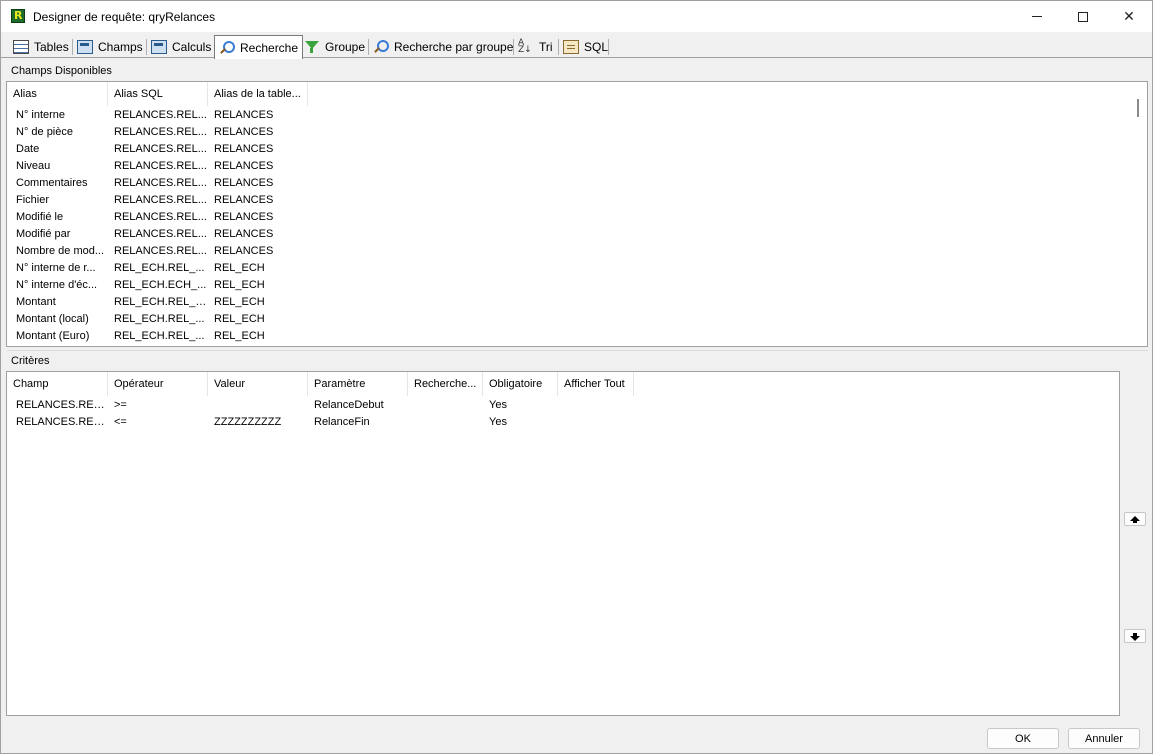 The image size is (1153, 754). Describe the element at coordinates (596, 384) in the screenshot. I see `column-header-afficher-tout: Afficher Tout` at that location.